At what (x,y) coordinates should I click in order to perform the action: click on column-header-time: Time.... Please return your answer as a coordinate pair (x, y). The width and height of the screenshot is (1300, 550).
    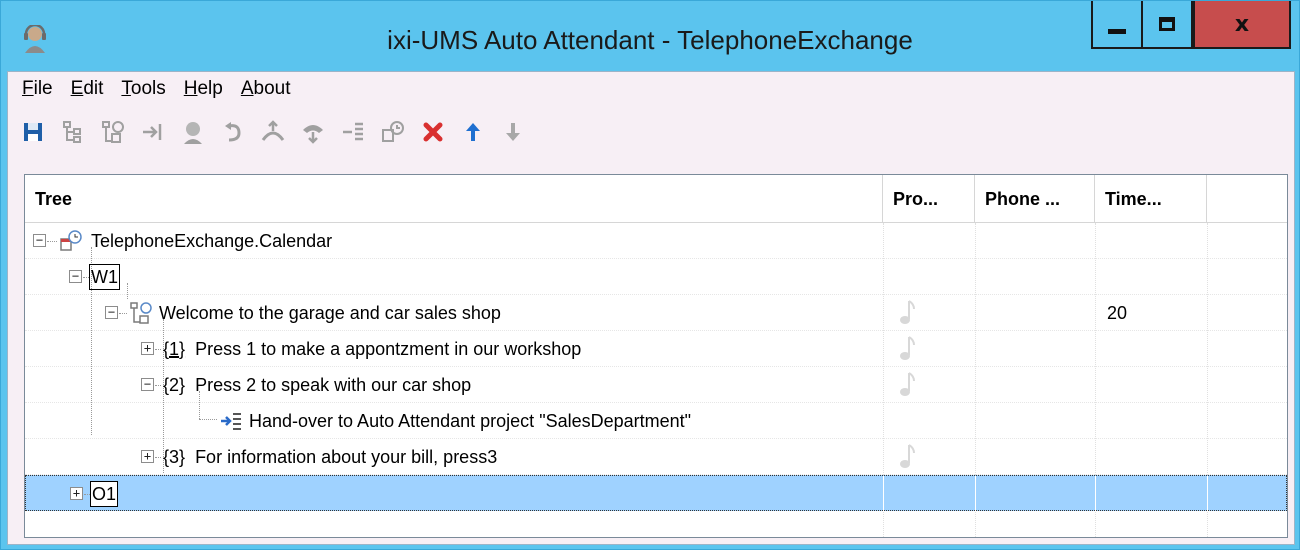
    Looking at the image, I should click on (1151, 199).